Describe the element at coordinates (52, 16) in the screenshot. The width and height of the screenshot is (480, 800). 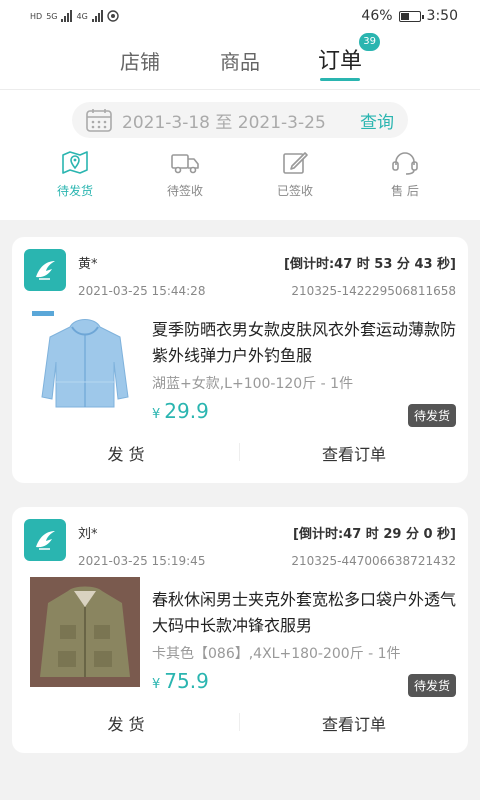
I see `5g-label: 5G` at that location.